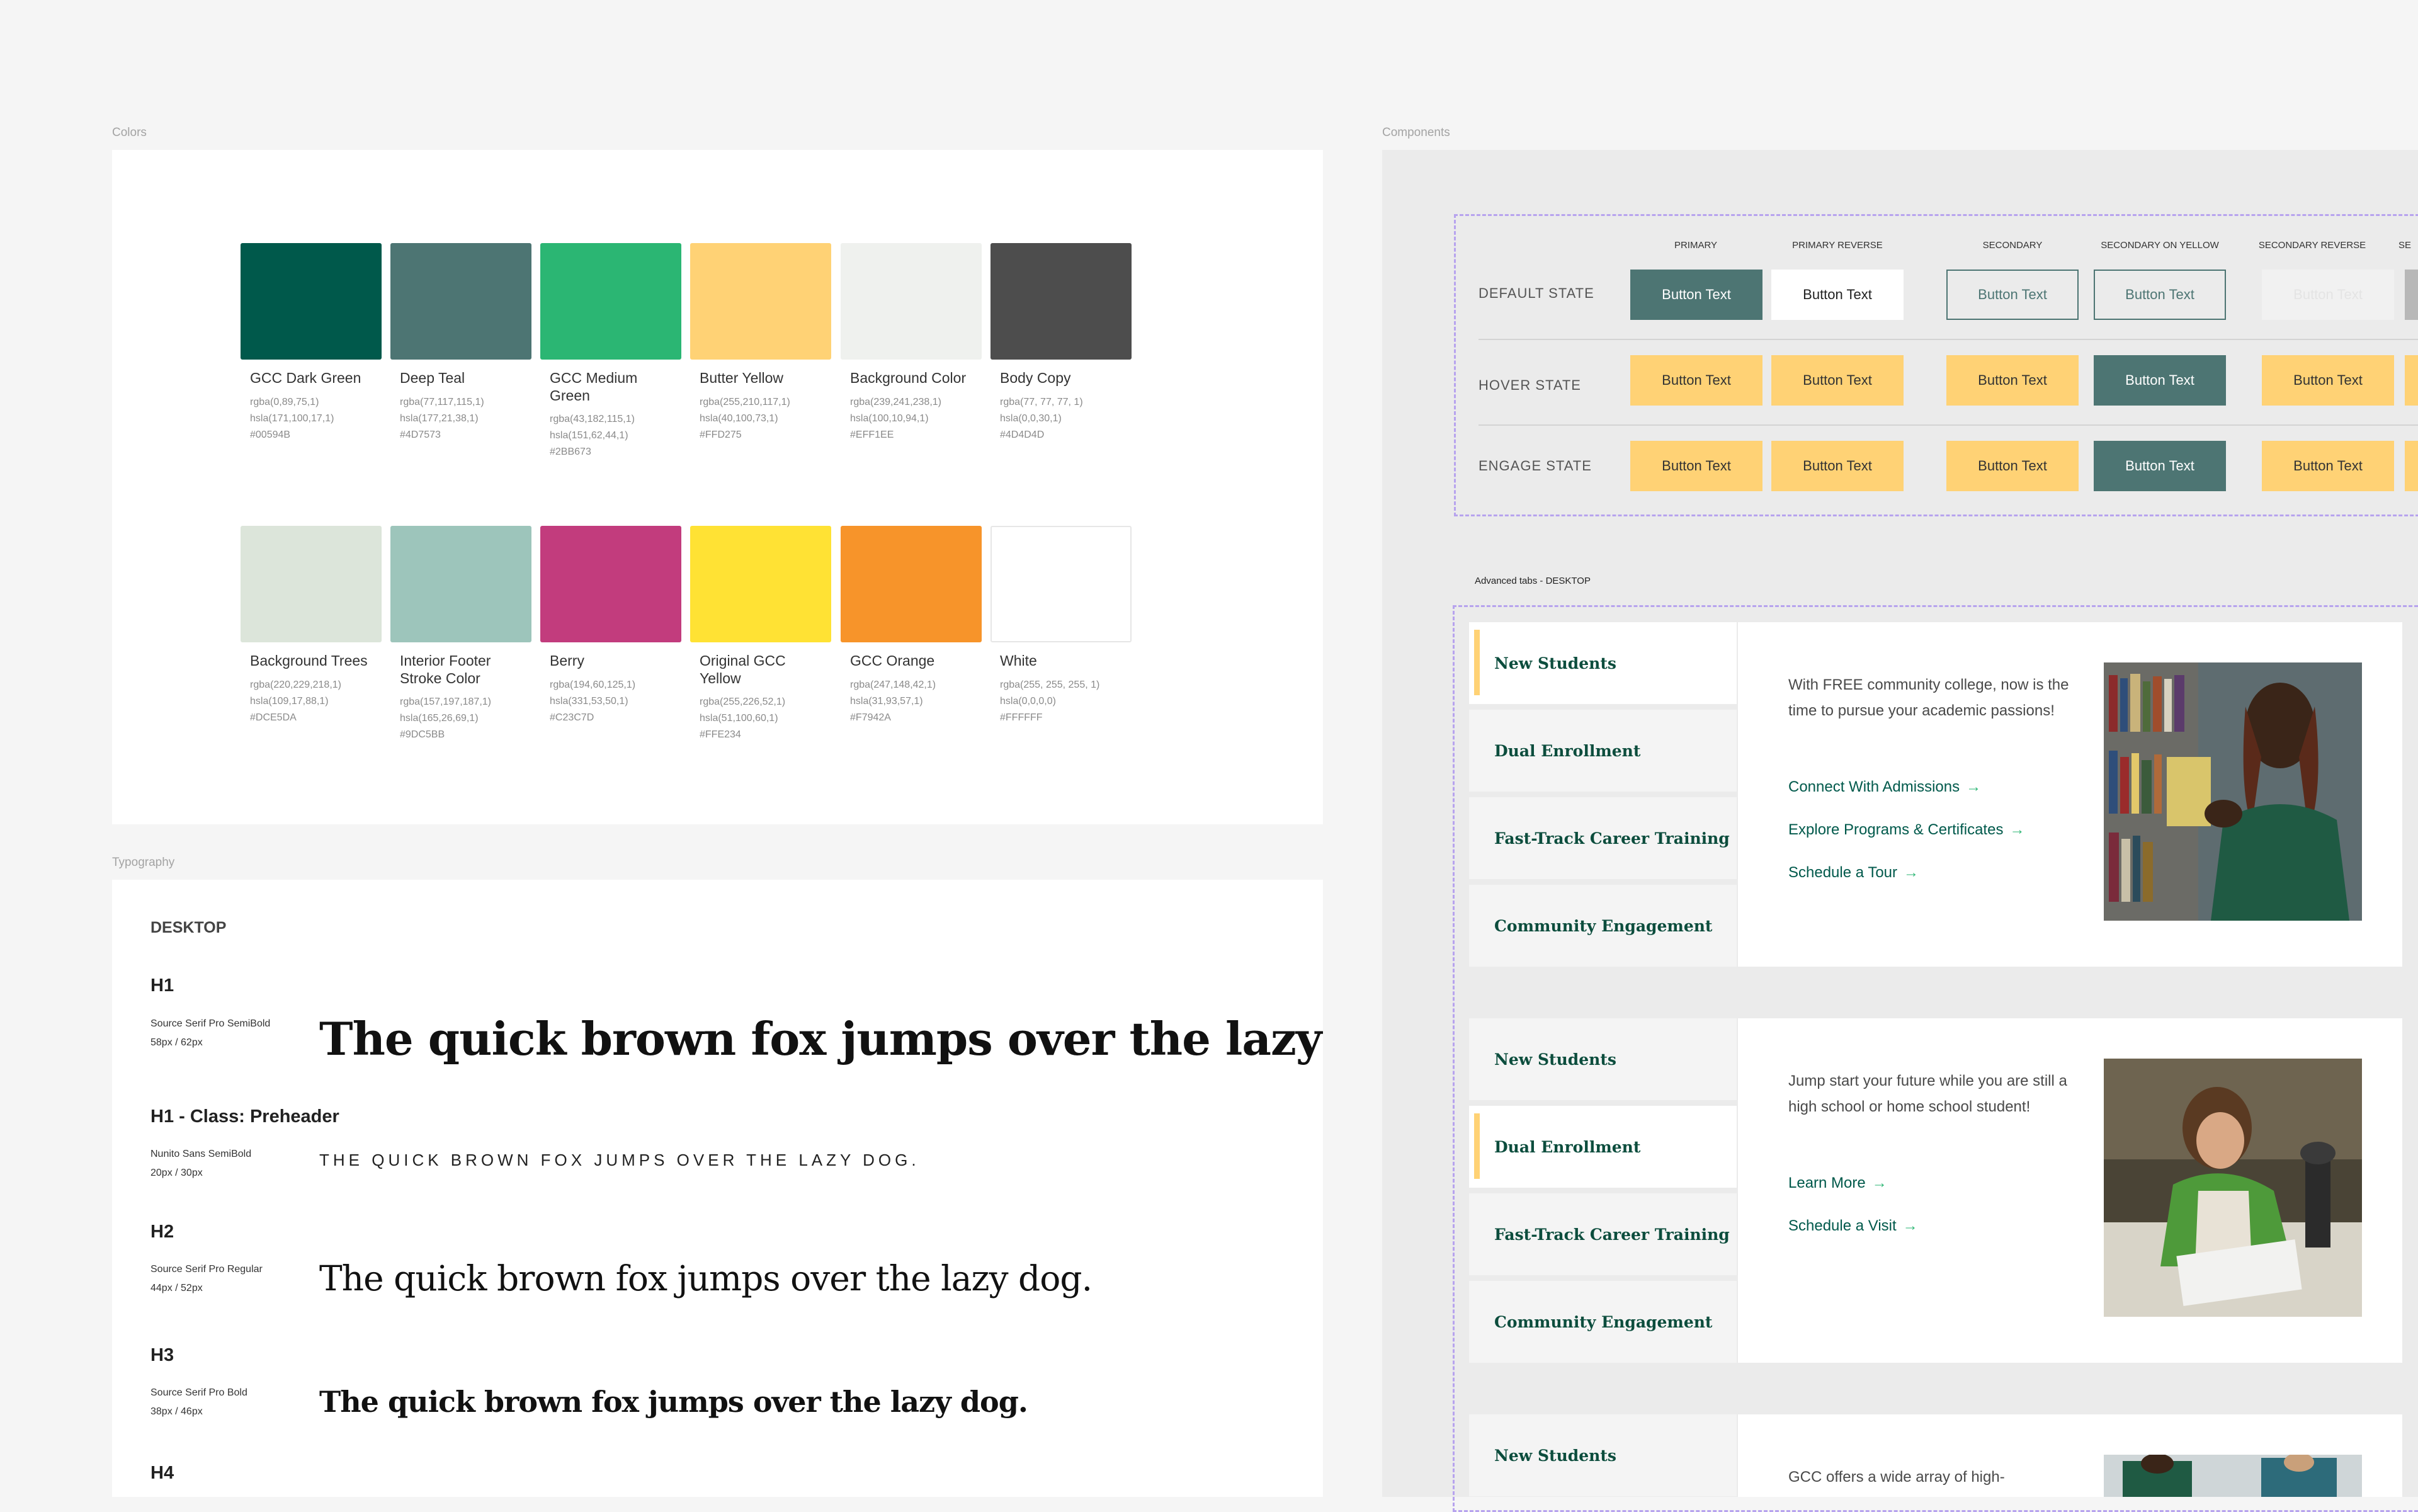 This screenshot has height=1512, width=2418. What do you see at coordinates (2328, 380) in the screenshot?
I see `secondary-reverse-hover-button: Button Text` at bounding box center [2328, 380].